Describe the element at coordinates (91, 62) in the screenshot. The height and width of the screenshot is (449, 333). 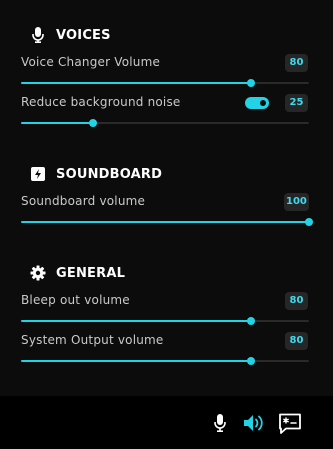
I see `voice-changer-volume-label: Voice Changer Volume` at that location.